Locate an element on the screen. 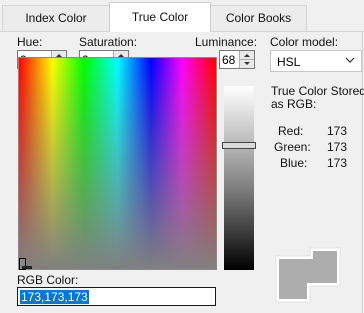  hue-label: Hue: is located at coordinates (30, 42).